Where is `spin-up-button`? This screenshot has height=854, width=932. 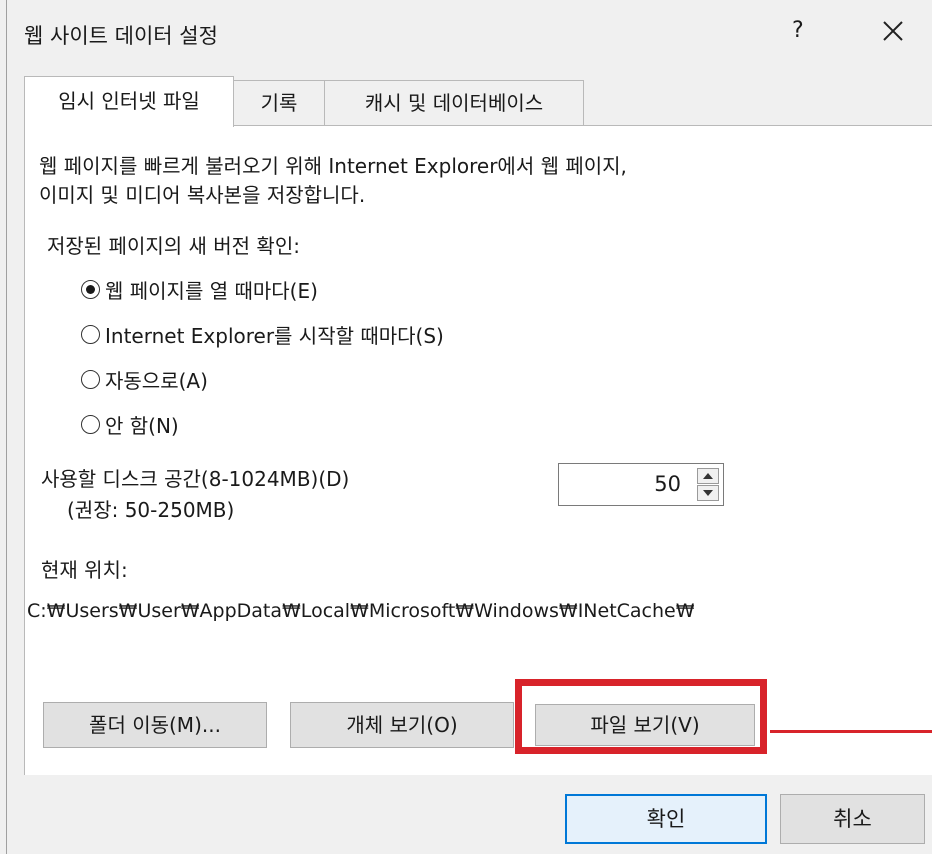 spin-up-button is located at coordinates (708, 476).